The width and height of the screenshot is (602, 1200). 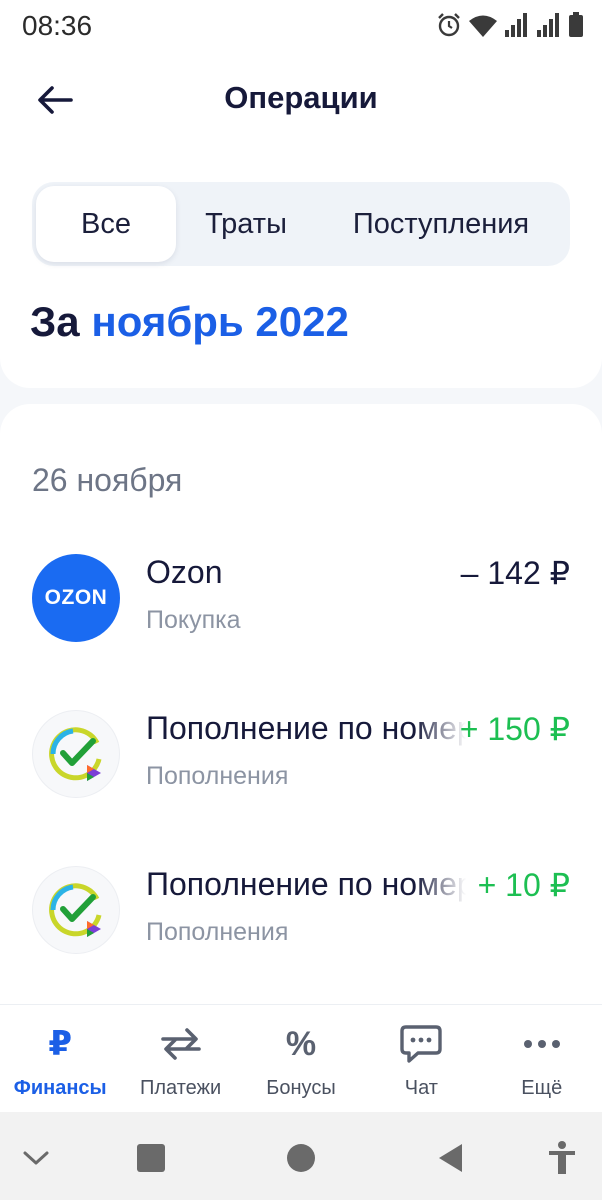 What do you see at coordinates (301, 97) in the screenshot?
I see `page-title: Операции` at bounding box center [301, 97].